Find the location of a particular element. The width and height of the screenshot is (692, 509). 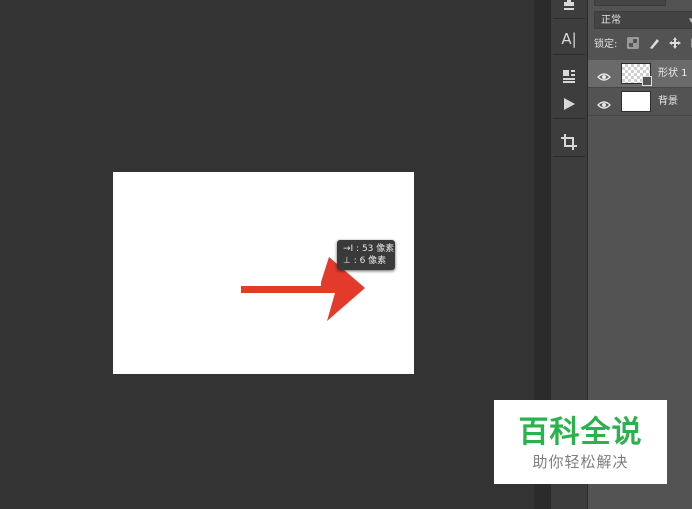

lock-row: 锁定: is located at coordinates (643, 45).